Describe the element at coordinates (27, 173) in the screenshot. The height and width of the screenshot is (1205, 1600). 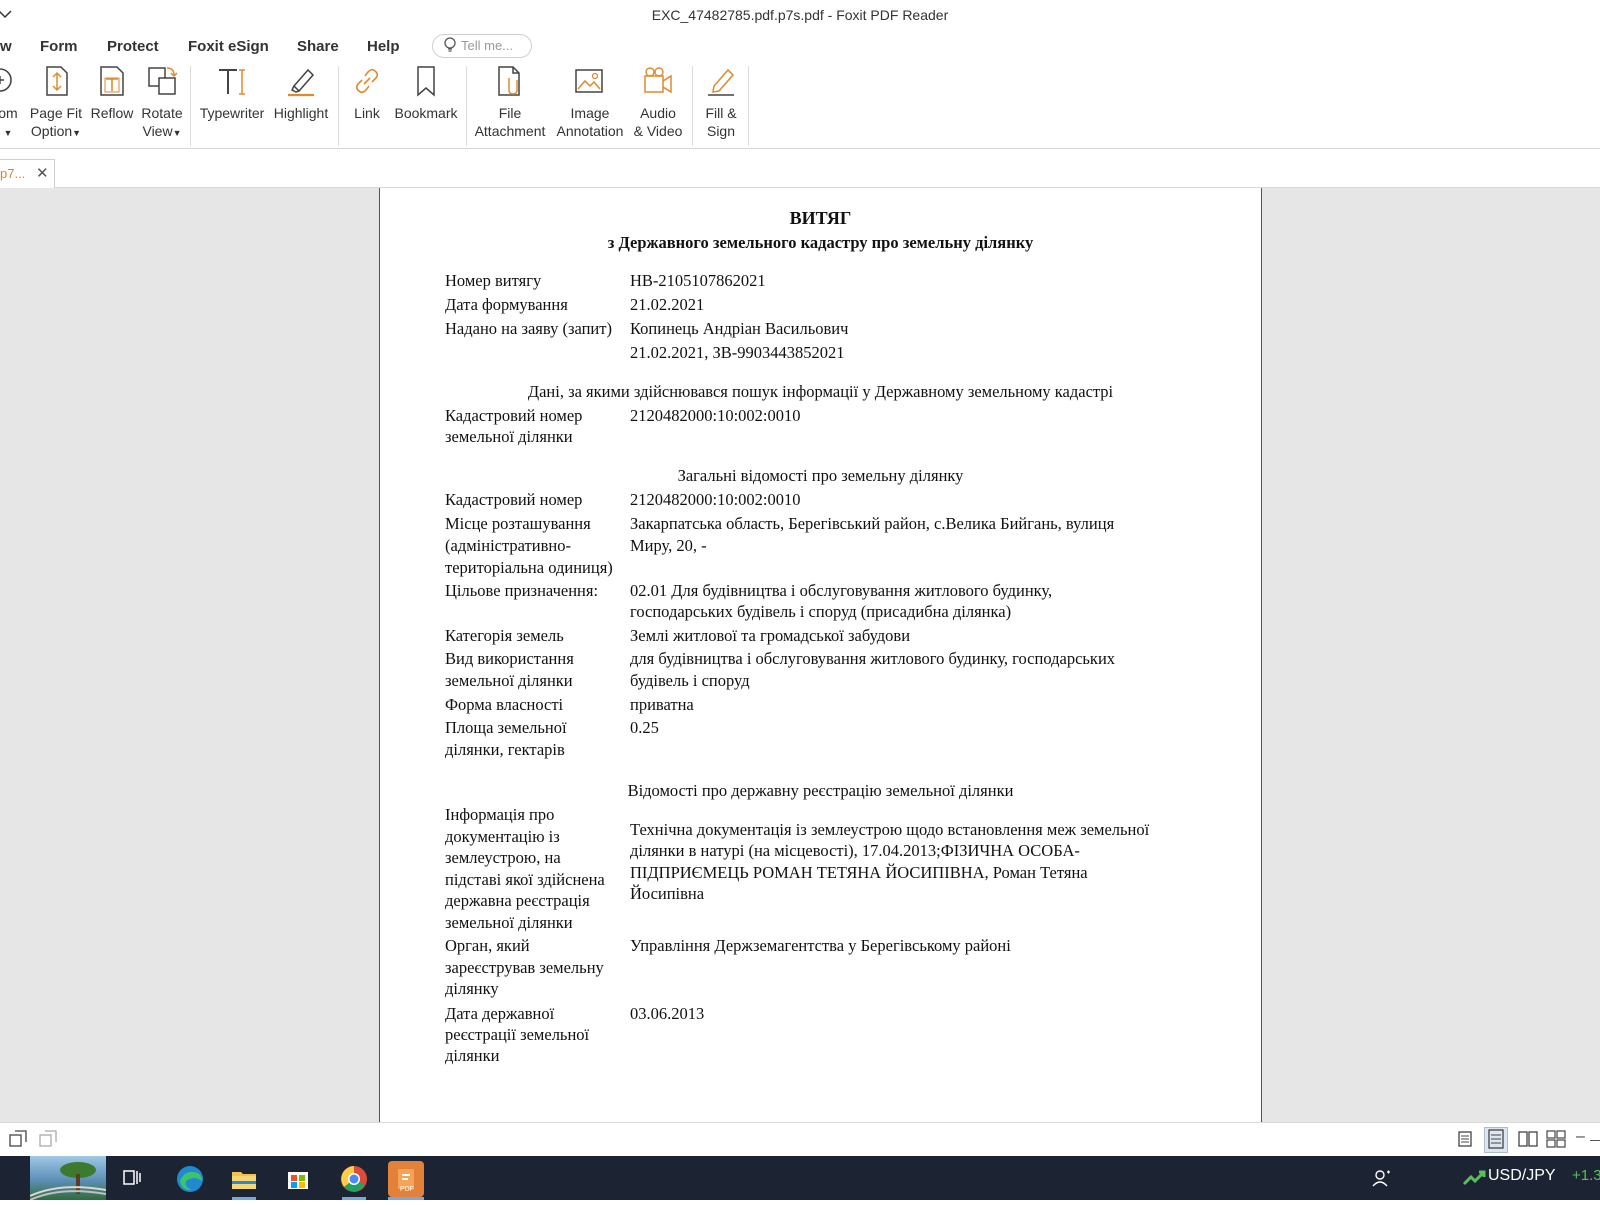
I see `document-tab: p7... ✕` at that location.